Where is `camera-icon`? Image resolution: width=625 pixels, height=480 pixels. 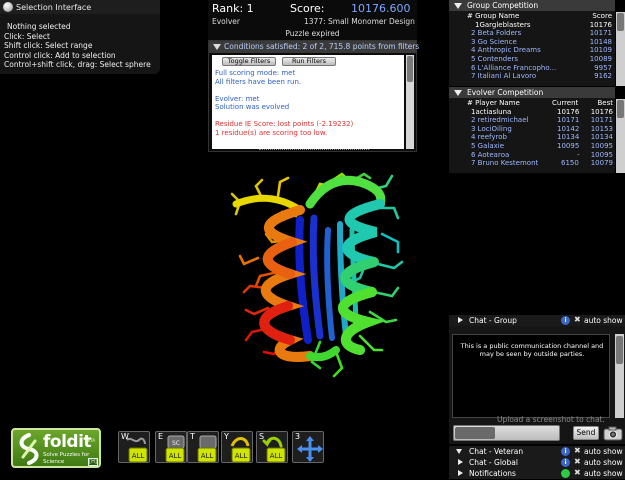
camera-icon is located at coordinates (613, 433).